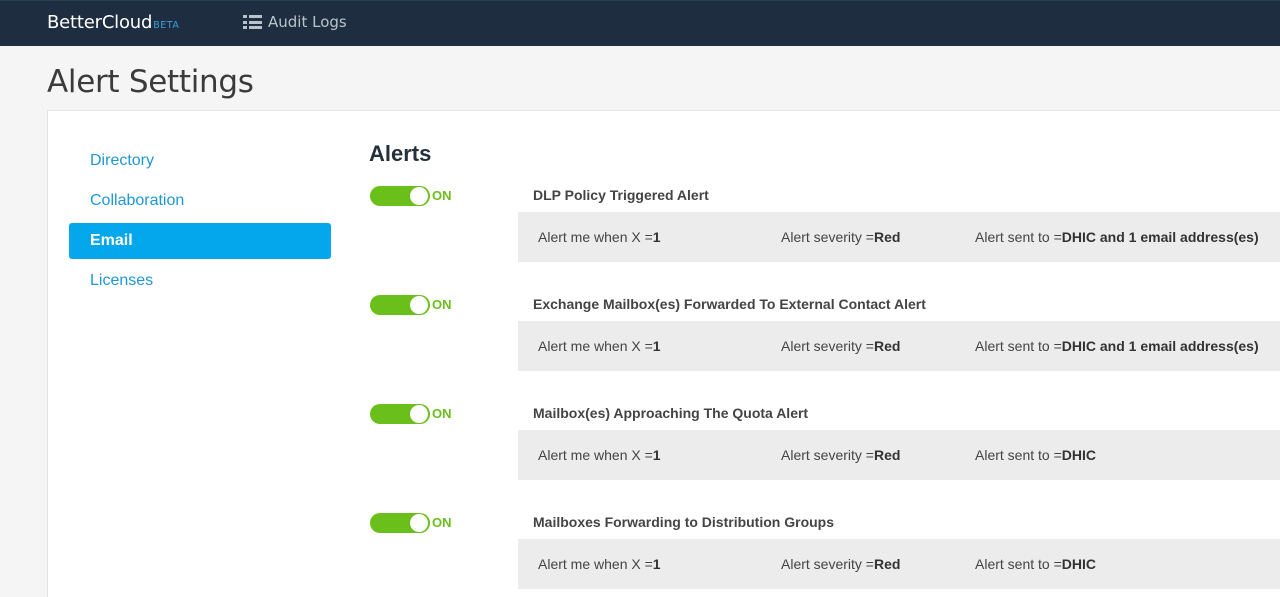  Describe the element at coordinates (200, 281) in the screenshot. I see `sidebar-item-licenses: Licenses` at that location.